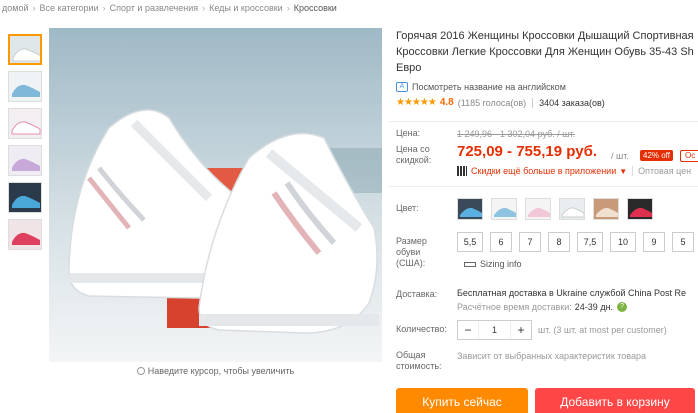  I want to click on color-swatch-white, so click(572, 209).